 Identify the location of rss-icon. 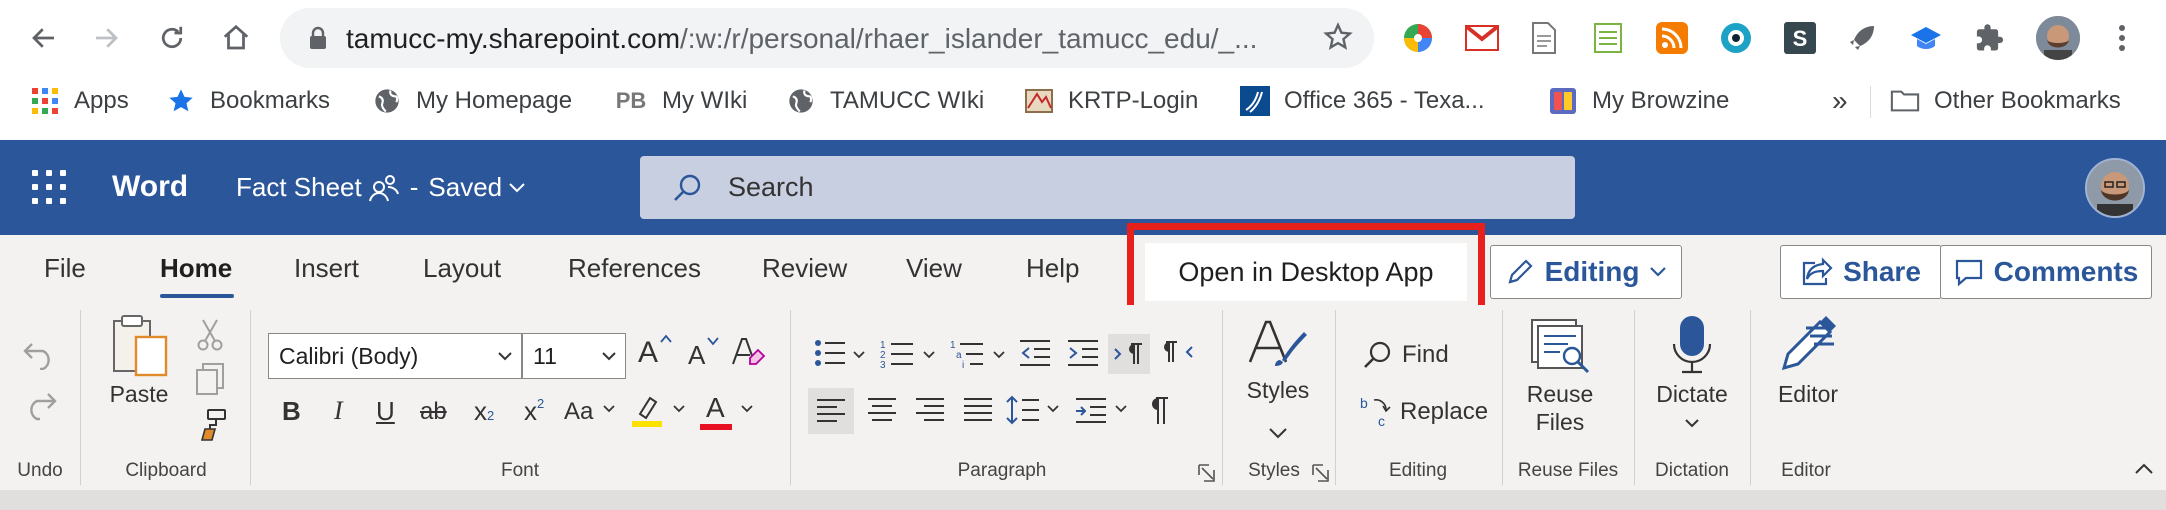
(1672, 38).